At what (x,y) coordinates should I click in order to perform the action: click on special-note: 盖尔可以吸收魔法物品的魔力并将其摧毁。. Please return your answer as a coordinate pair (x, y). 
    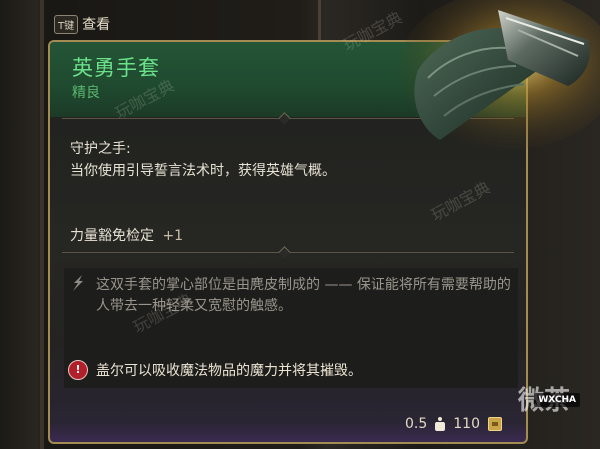
    Looking at the image, I should click on (229, 371).